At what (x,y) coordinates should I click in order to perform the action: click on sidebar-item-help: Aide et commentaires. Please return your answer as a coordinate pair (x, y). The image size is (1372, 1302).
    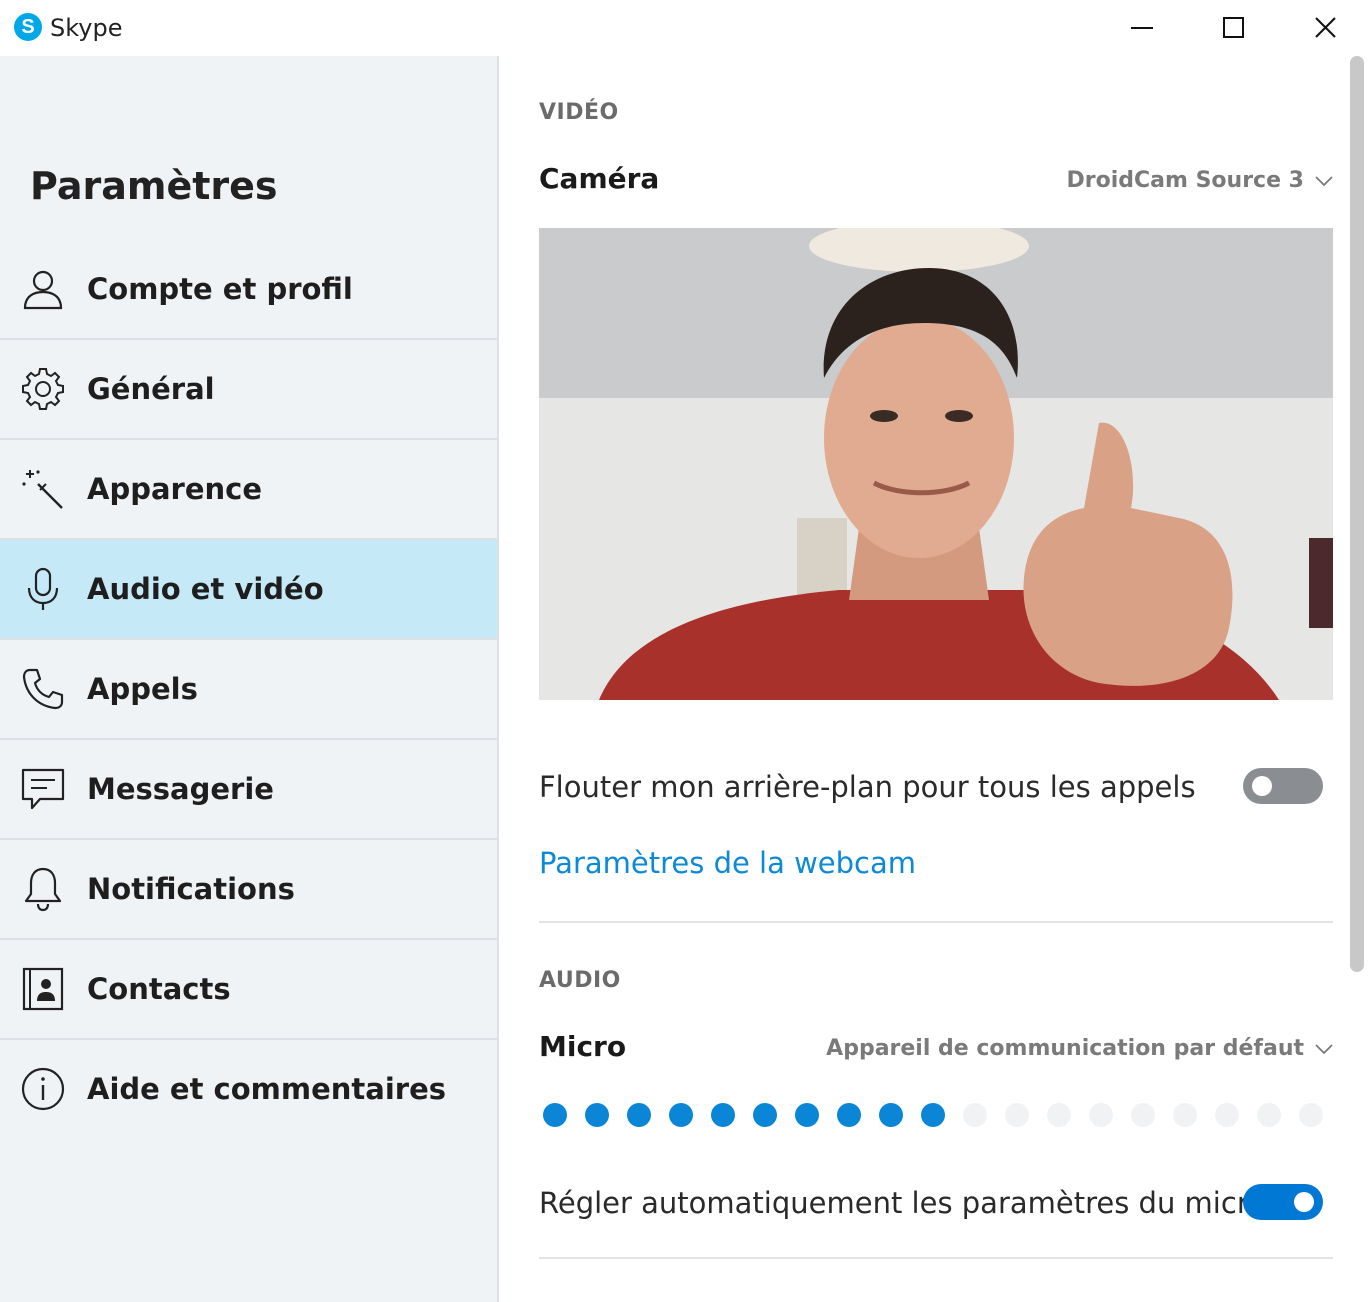
    Looking at the image, I should click on (248, 1089).